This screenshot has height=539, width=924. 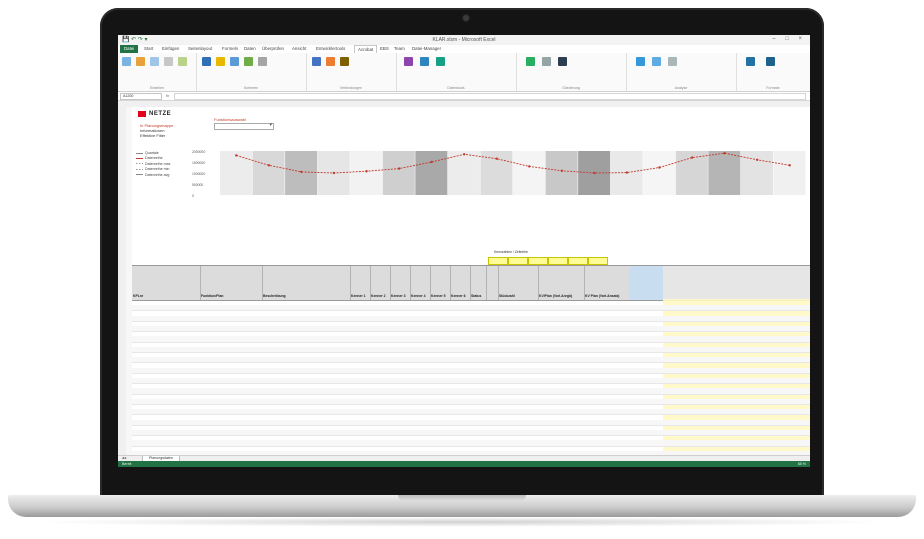 I want to click on tab-start: Start, so click(x=148, y=48).